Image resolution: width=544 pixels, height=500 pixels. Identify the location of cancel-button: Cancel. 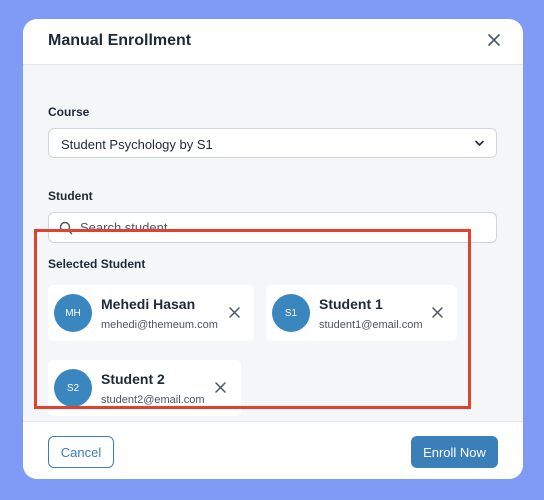
(81, 452).